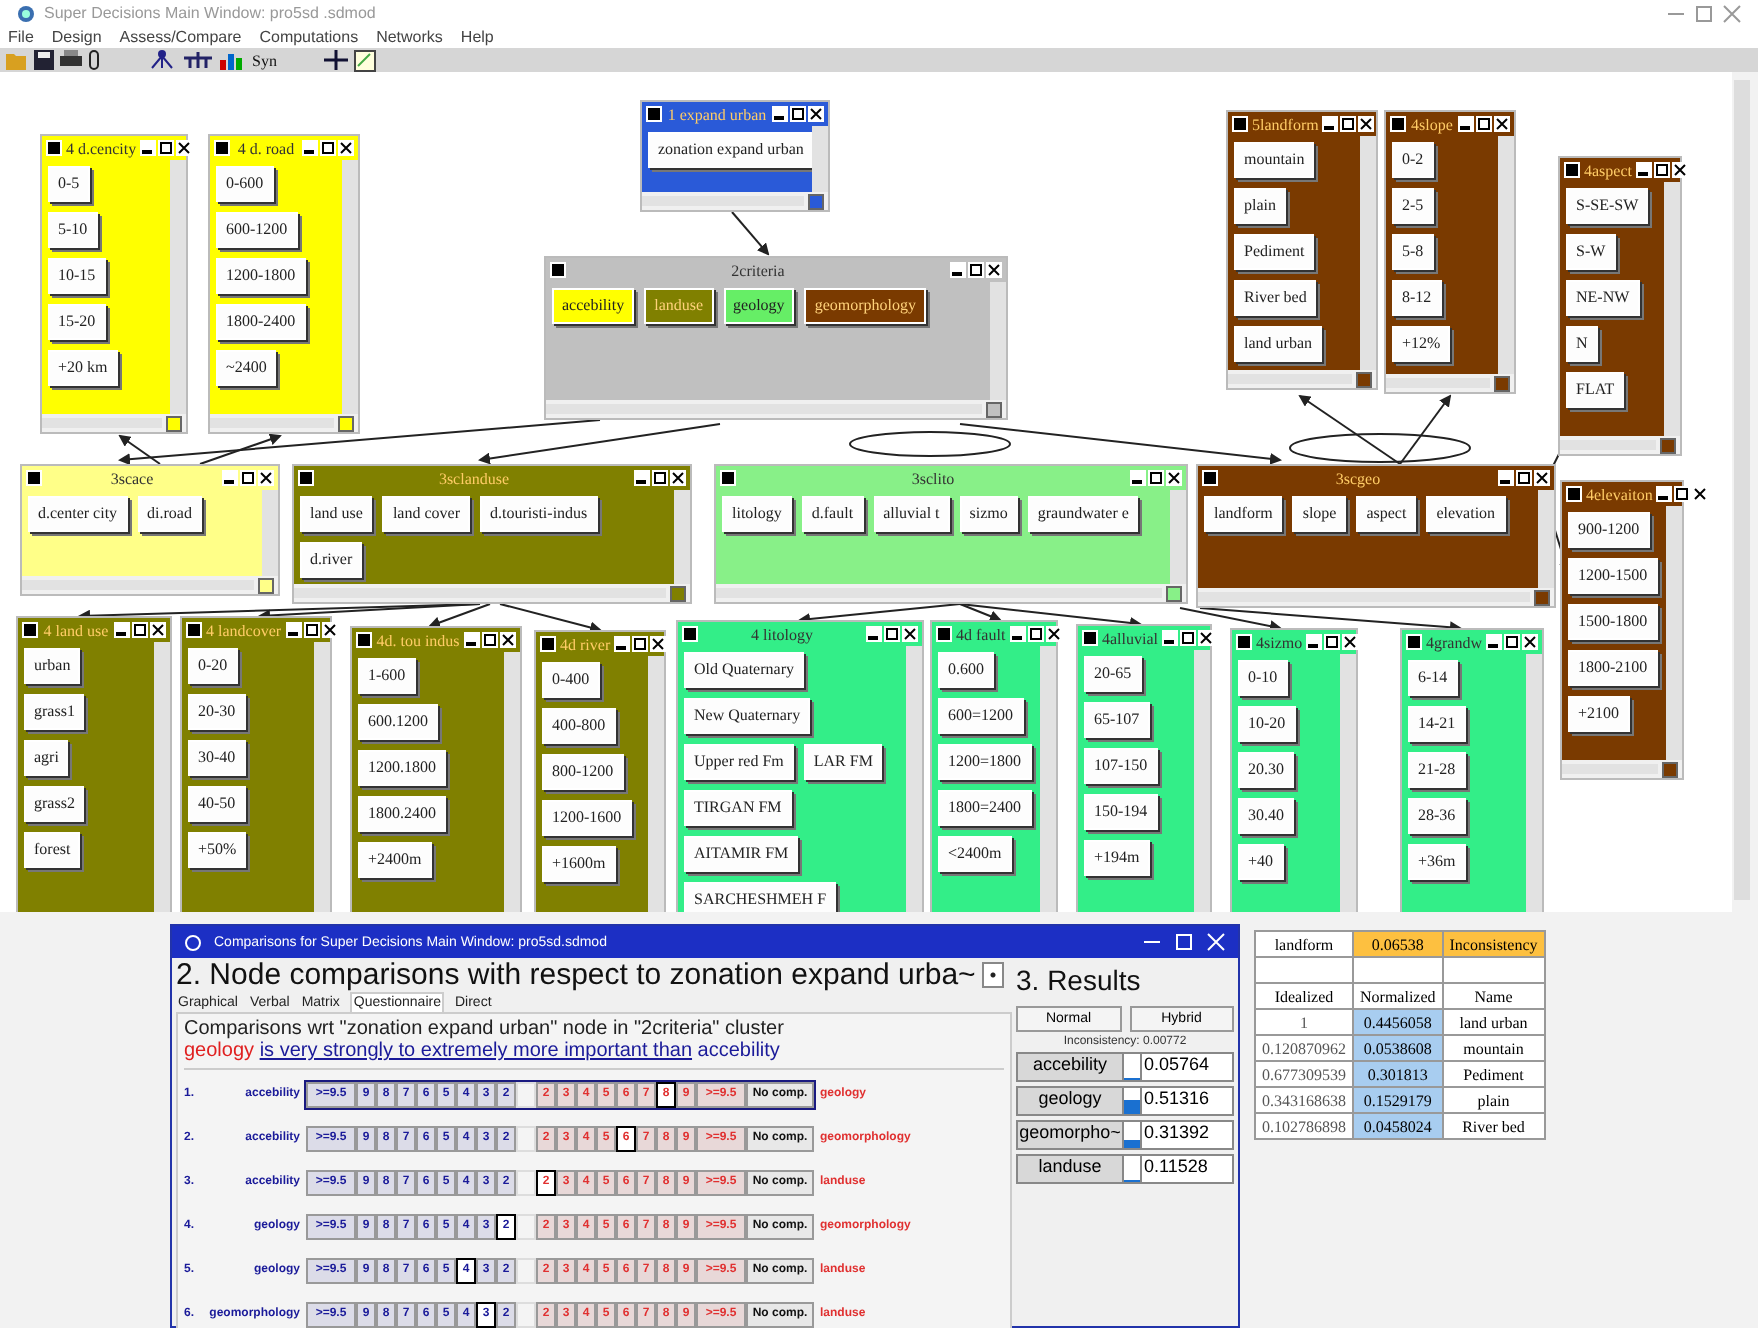 This screenshot has width=1758, height=1328. Describe the element at coordinates (402, 768) in the screenshot. I see `node-button: 1200.1800` at that location.